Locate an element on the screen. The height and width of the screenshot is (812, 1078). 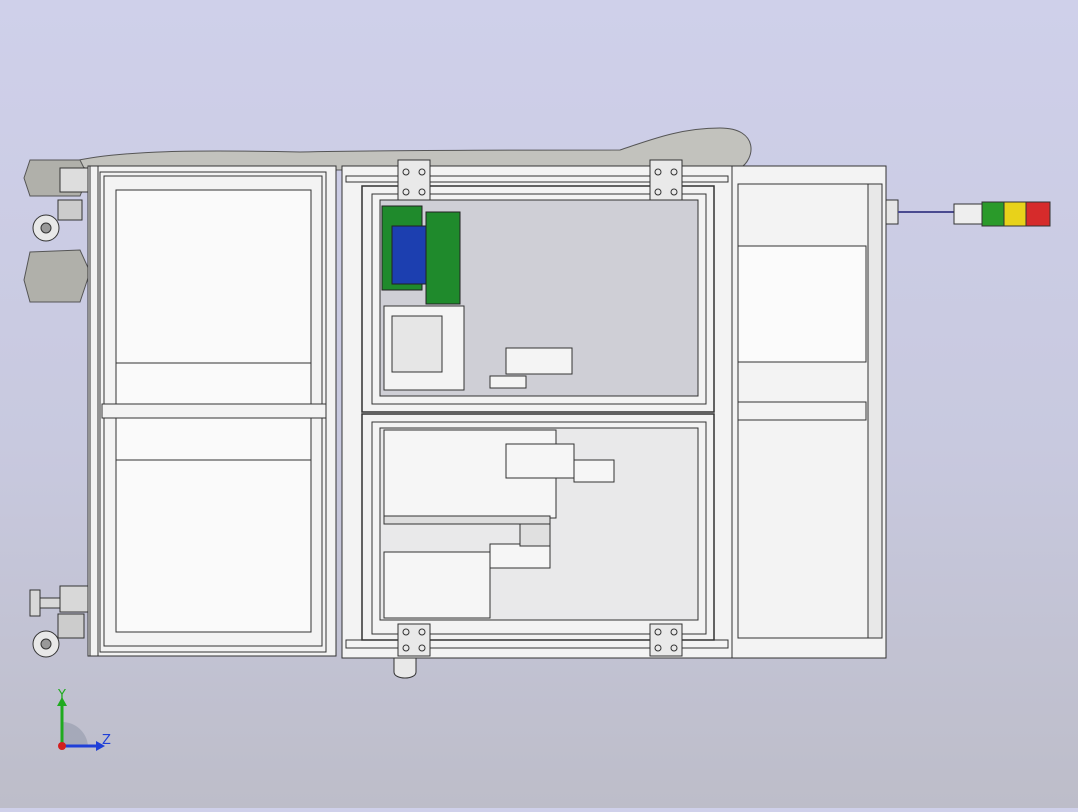
x-axis-dot is located at coordinates (62, 746).